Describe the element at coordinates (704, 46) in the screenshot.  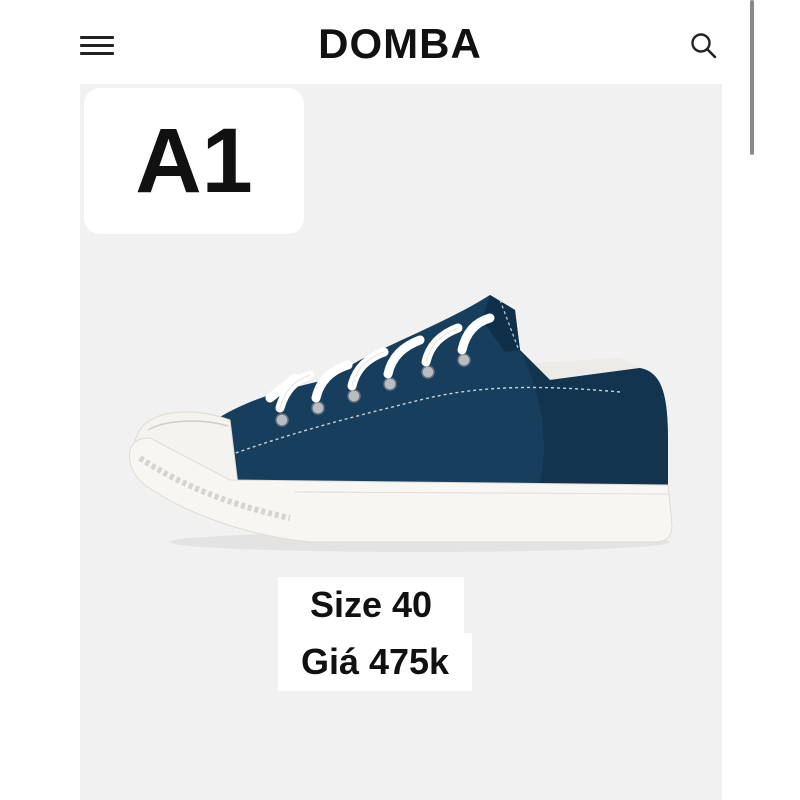
I see `search-icon` at that location.